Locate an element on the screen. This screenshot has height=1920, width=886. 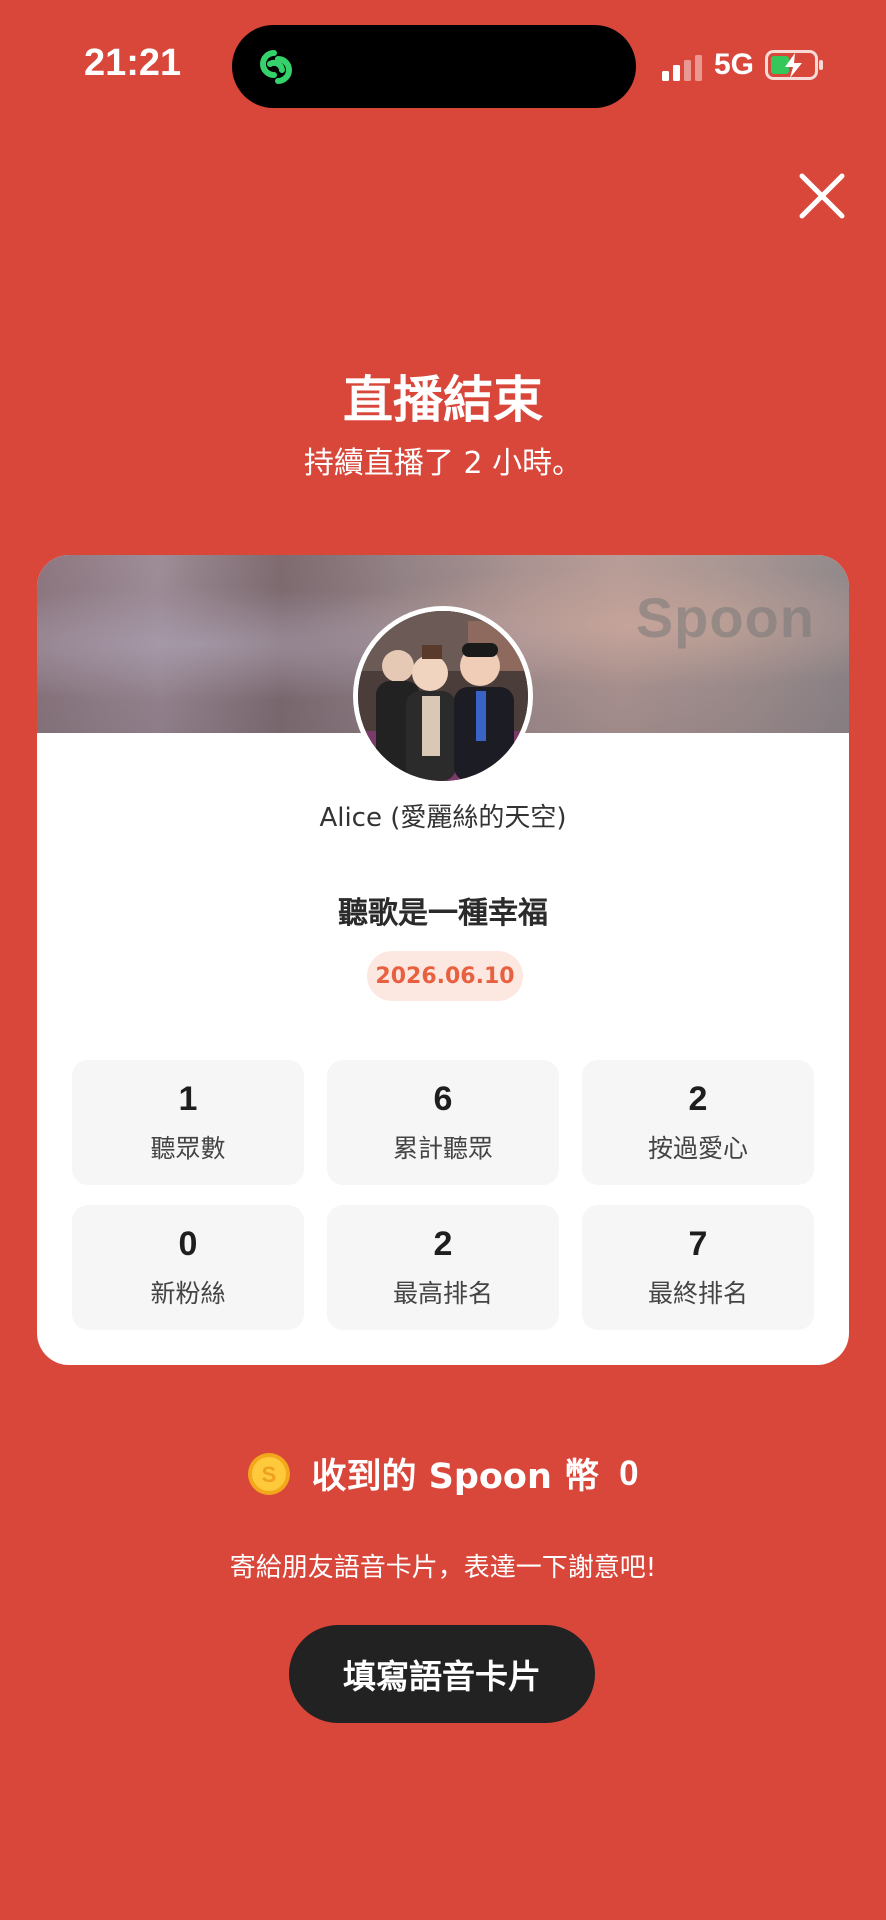
network-label: 5G is located at coordinates (734, 64).